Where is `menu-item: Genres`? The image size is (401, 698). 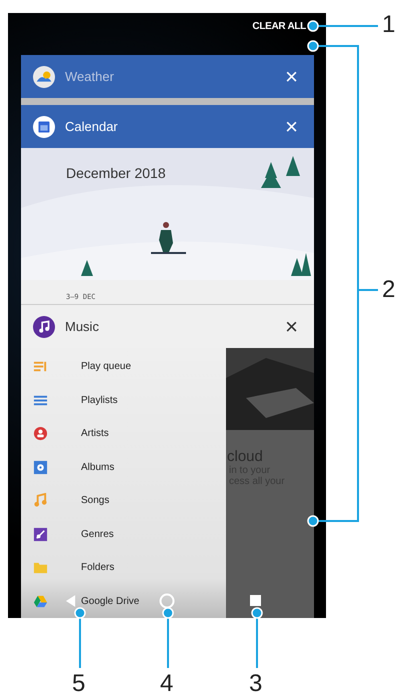
menu-item: Genres is located at coordinates (123, 534).